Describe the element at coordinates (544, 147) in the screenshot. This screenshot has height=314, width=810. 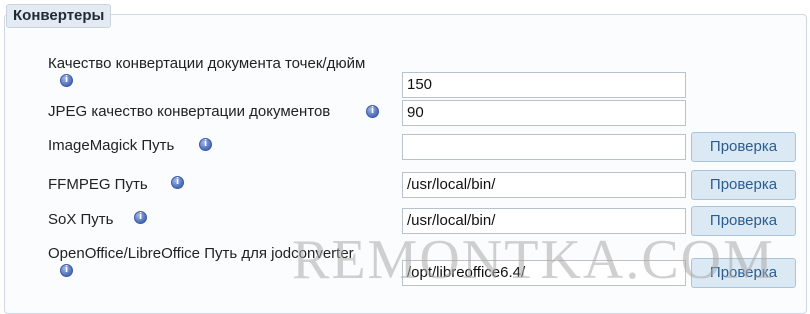
I see `imagemagick-path-input` at that location.